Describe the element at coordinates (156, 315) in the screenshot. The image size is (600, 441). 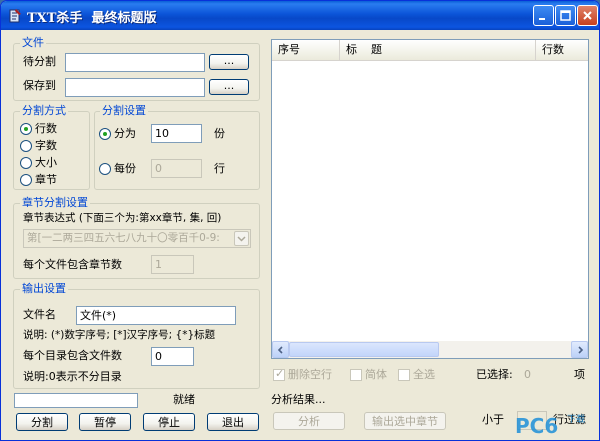
I see `filename-input: 文件(*)` at that location.